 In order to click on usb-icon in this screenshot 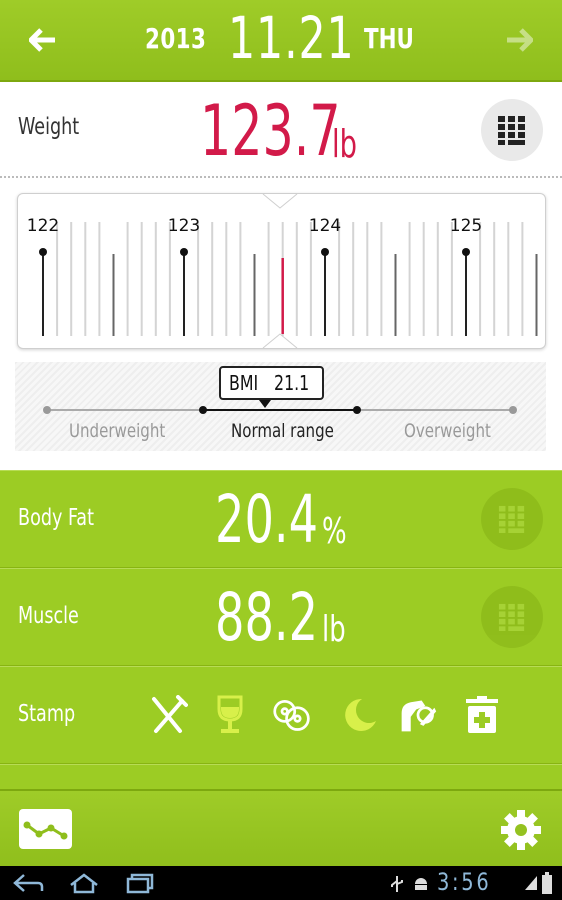, I will do `click(397, 884)`.